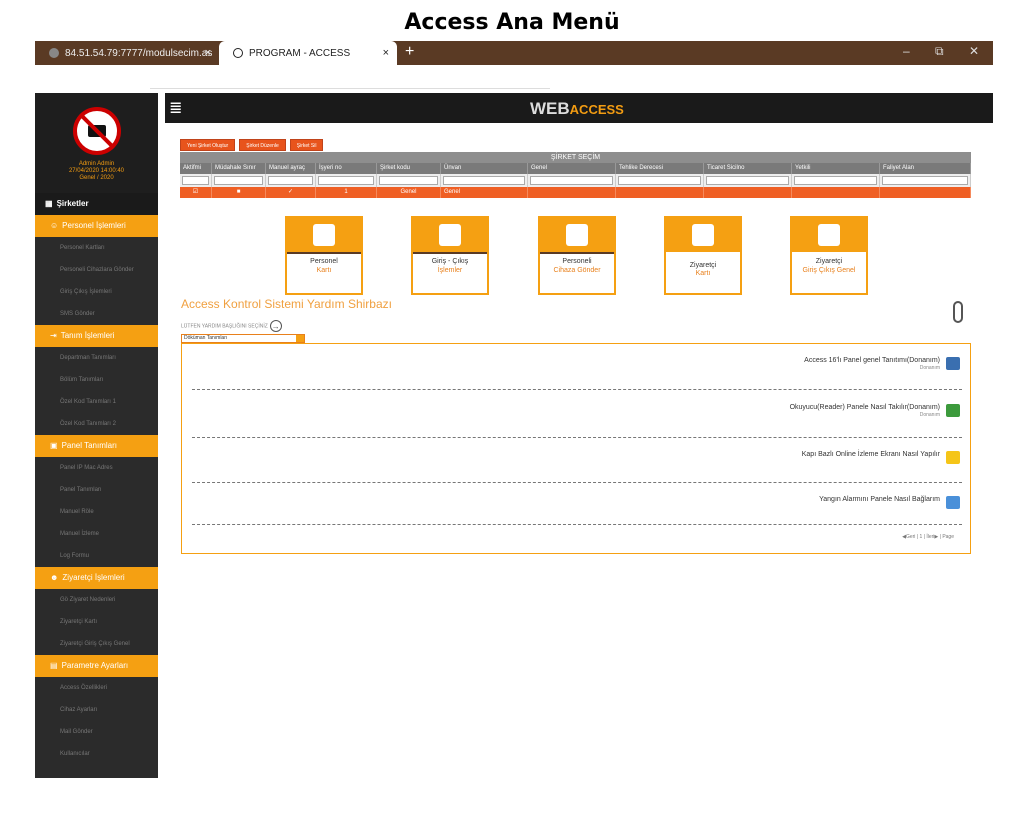 The width and height of the screenshot is (1024, 826). What do you see at coordinates (96, 732) in the screenshot?
I see `sidebar-item: Mail Gönder` at bounding box center [96, 732].